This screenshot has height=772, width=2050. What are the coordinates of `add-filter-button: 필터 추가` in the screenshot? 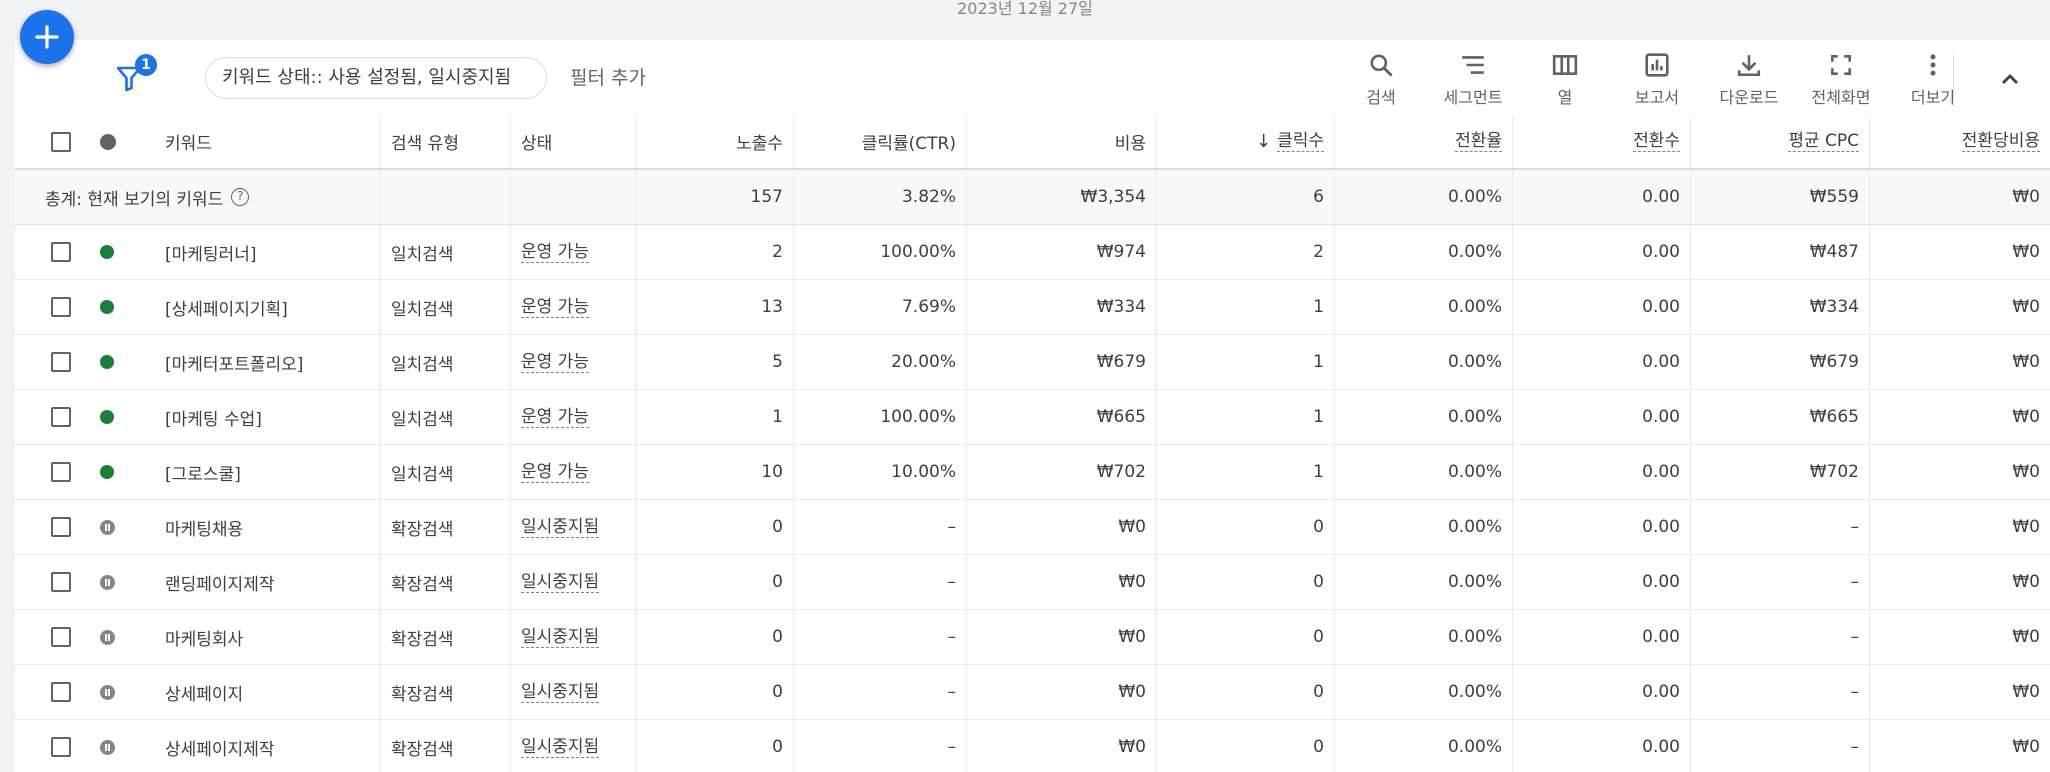 It's located at (608, 78).